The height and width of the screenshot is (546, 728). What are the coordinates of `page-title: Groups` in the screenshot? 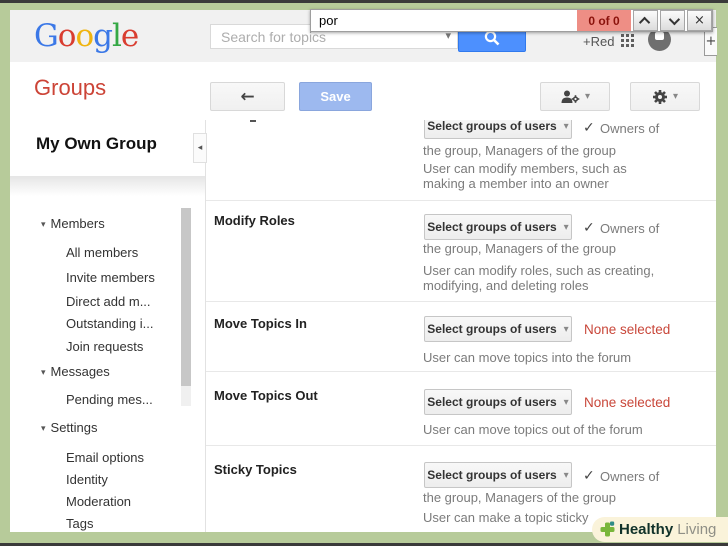 It's located at (70, 87).